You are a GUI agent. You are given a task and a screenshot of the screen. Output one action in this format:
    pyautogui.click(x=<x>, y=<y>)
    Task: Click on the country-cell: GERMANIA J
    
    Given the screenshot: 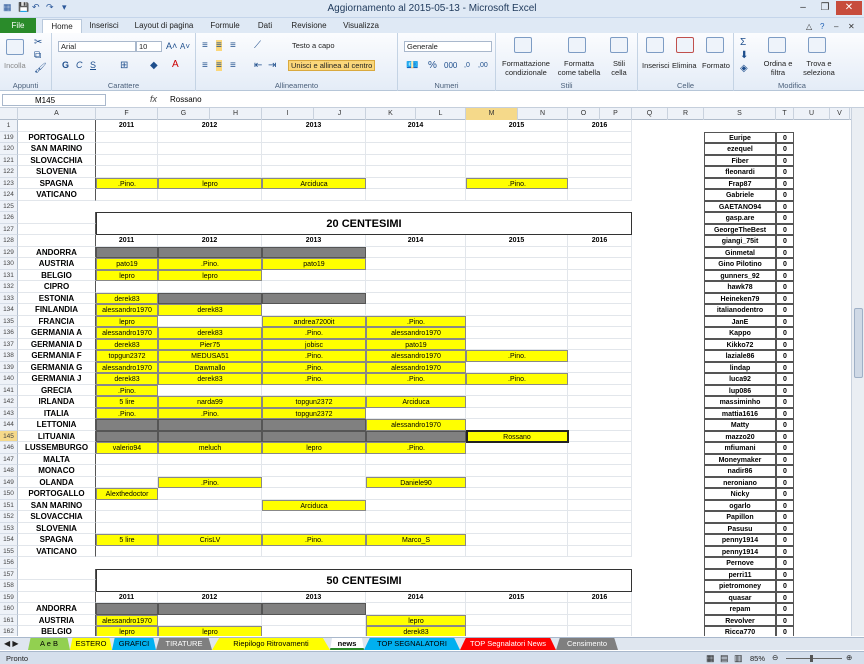 What is the action you would take?
    pyautogui.click(x=57, y=379)
    